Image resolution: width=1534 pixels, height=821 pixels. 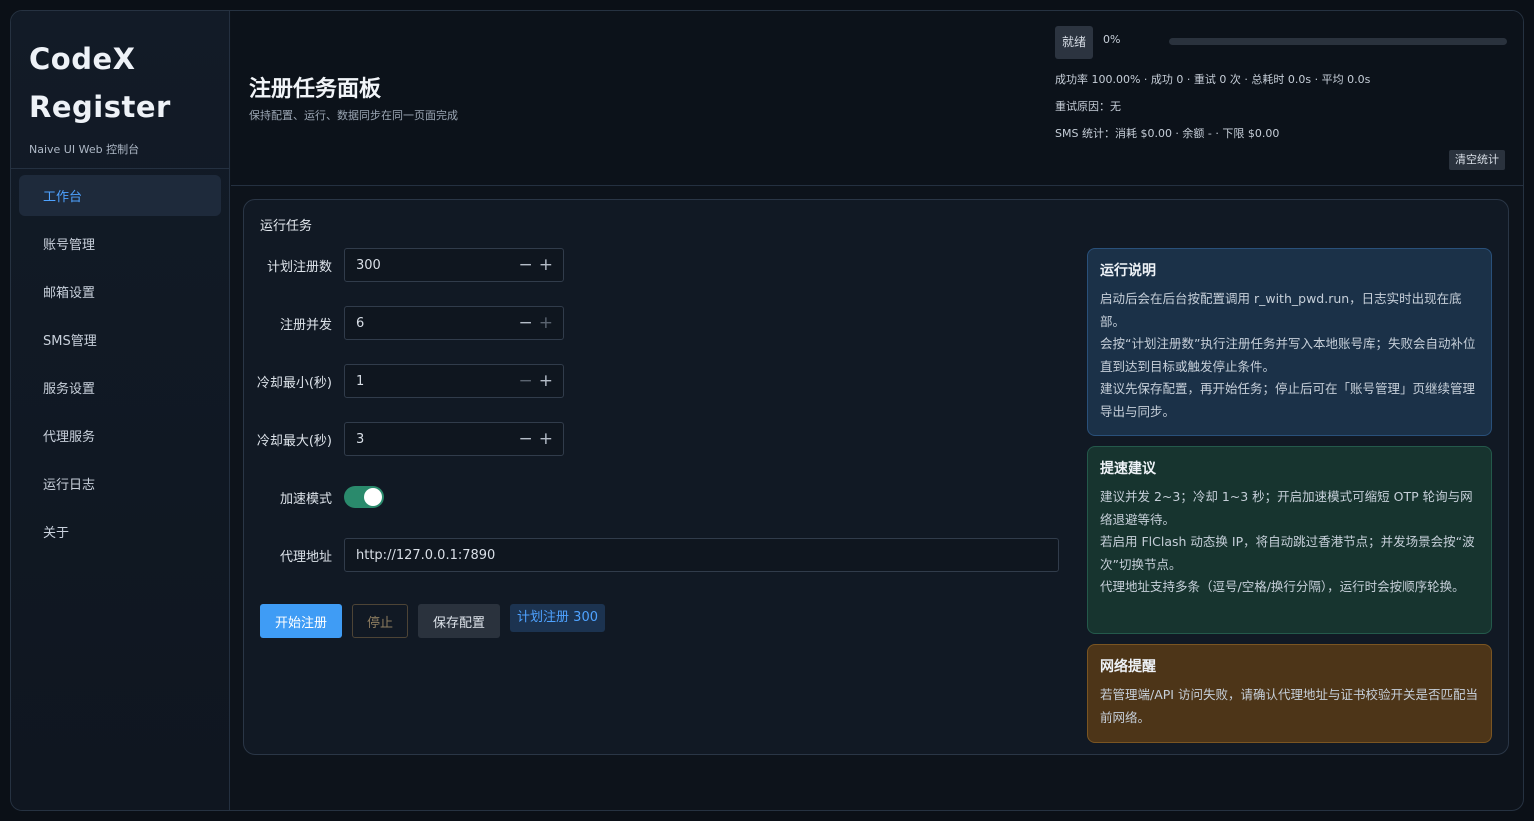 What do you see at coordinates (1288, 400) in the screenshot?
I see `run-notes-text-3: 建议先保存配置，再开始任务；停止后可在「账号管理」页继续管理导出与同步。` at bounding box center [1288, 400].